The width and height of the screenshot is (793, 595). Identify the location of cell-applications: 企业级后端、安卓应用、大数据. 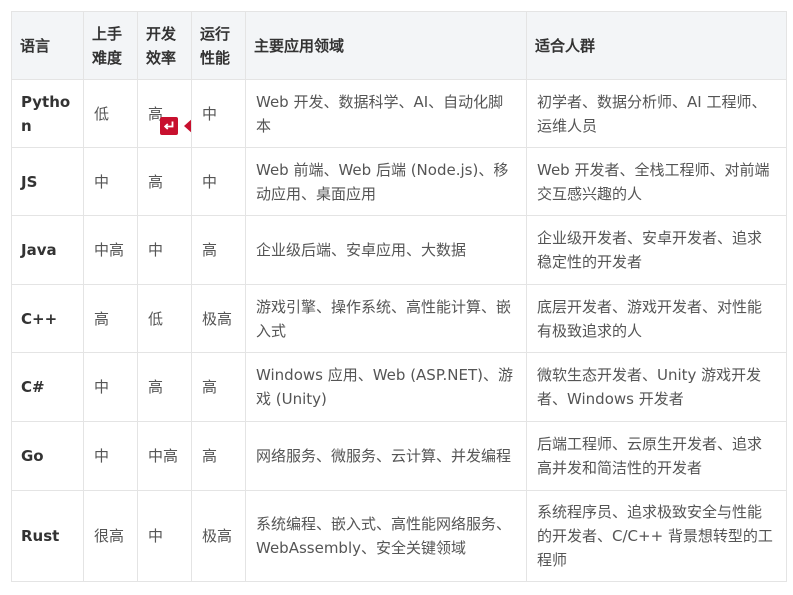
(386, 250).